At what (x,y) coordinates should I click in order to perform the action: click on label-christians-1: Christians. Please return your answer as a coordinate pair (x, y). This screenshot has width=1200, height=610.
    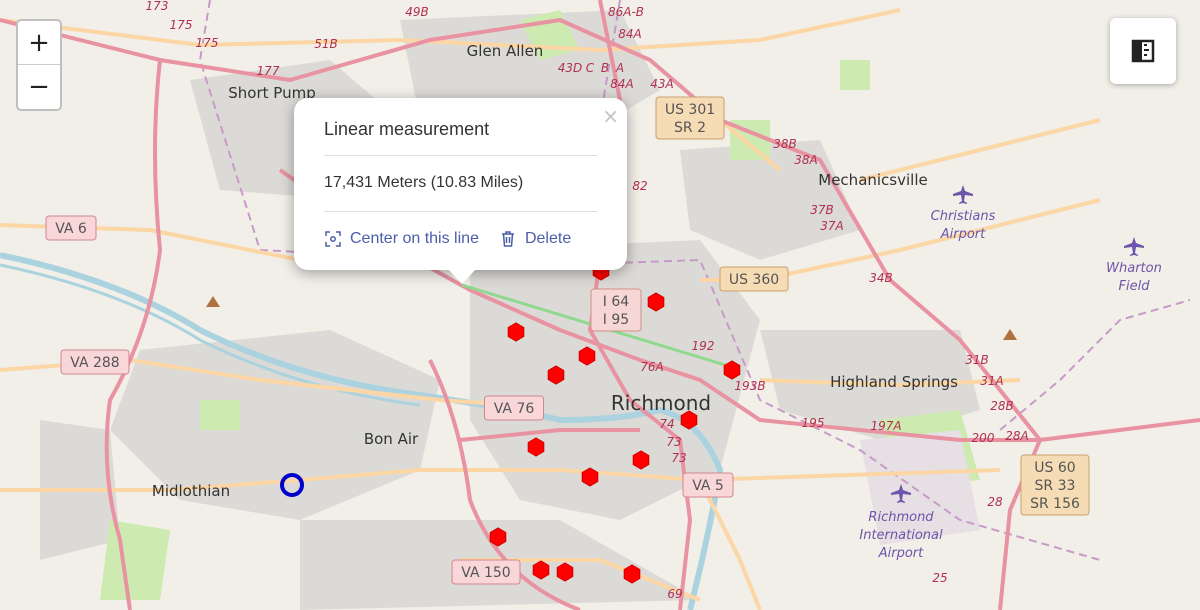
    Looking at the image, I should click on (963, 216).